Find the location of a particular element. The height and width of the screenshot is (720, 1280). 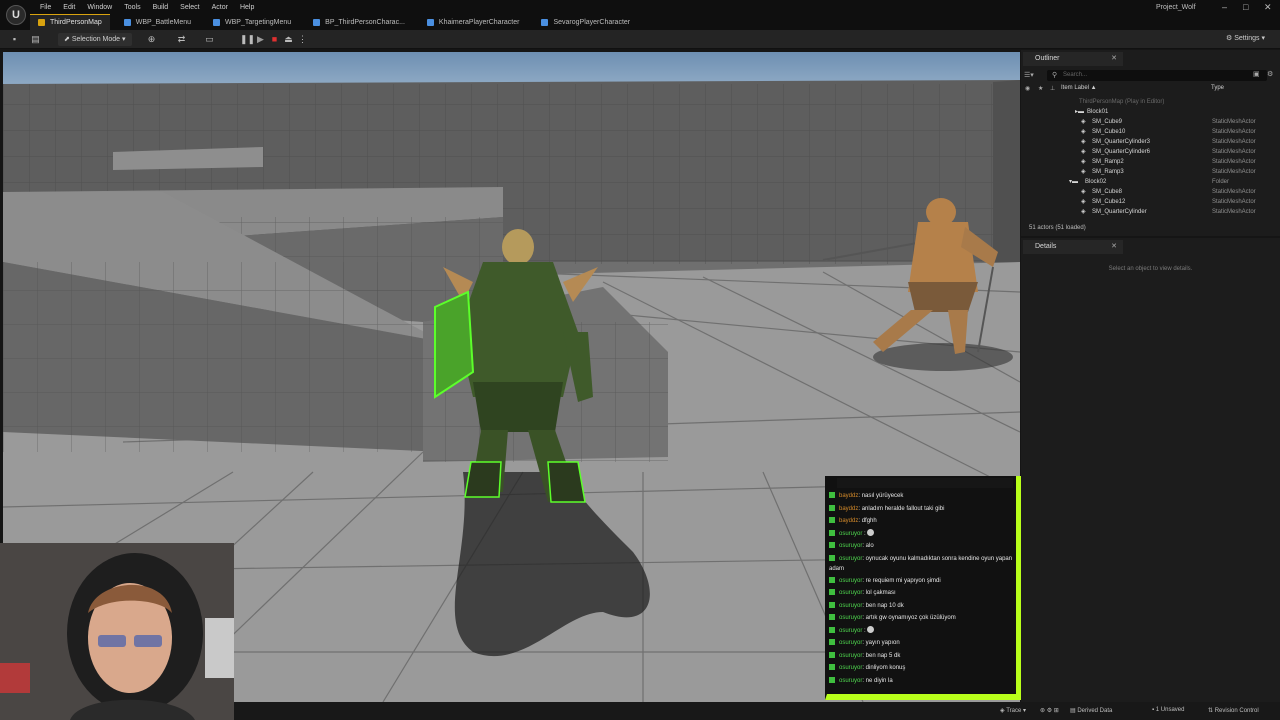

tab-label: WBP_TargetingMenu is located at coordinates (258, 22).